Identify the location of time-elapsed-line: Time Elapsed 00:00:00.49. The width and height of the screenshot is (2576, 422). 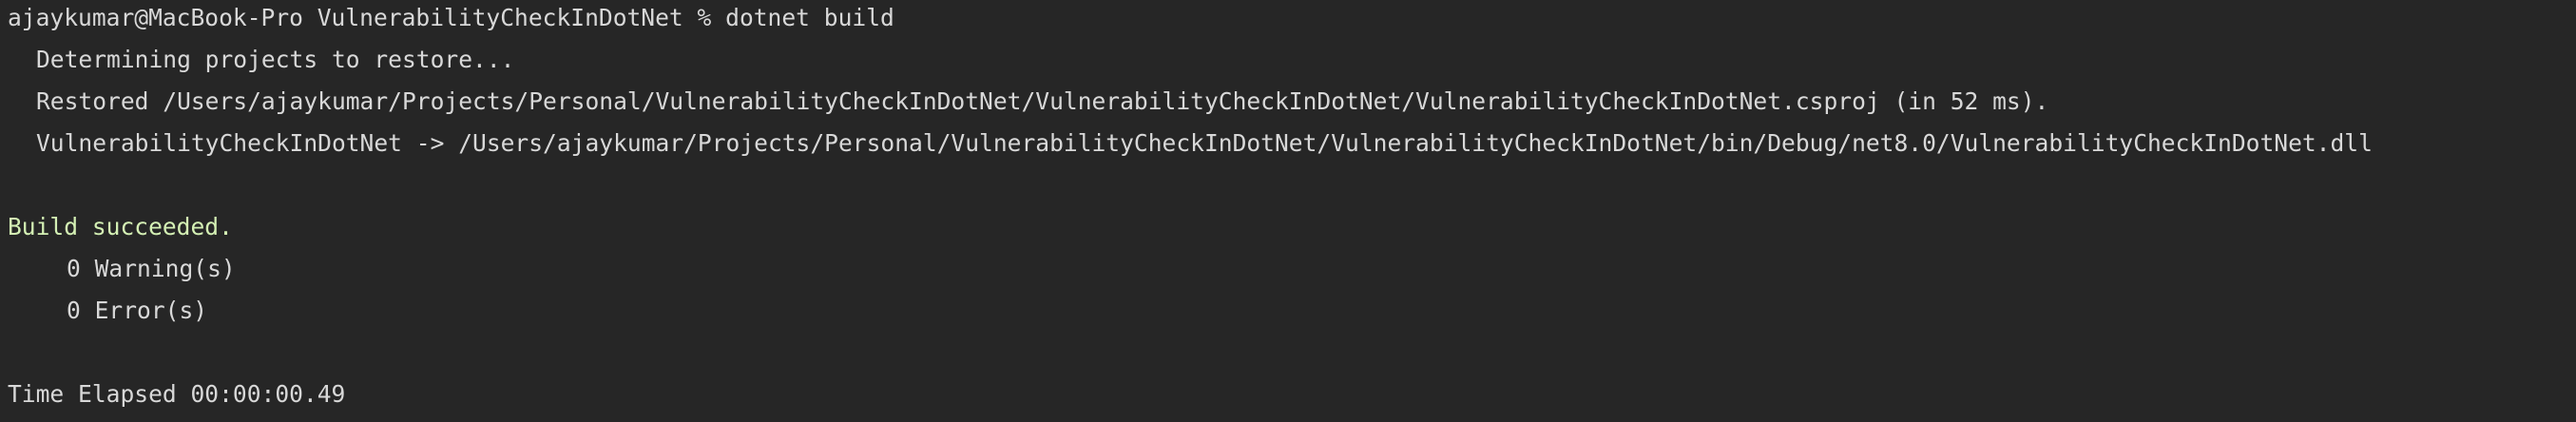
(177, 394).